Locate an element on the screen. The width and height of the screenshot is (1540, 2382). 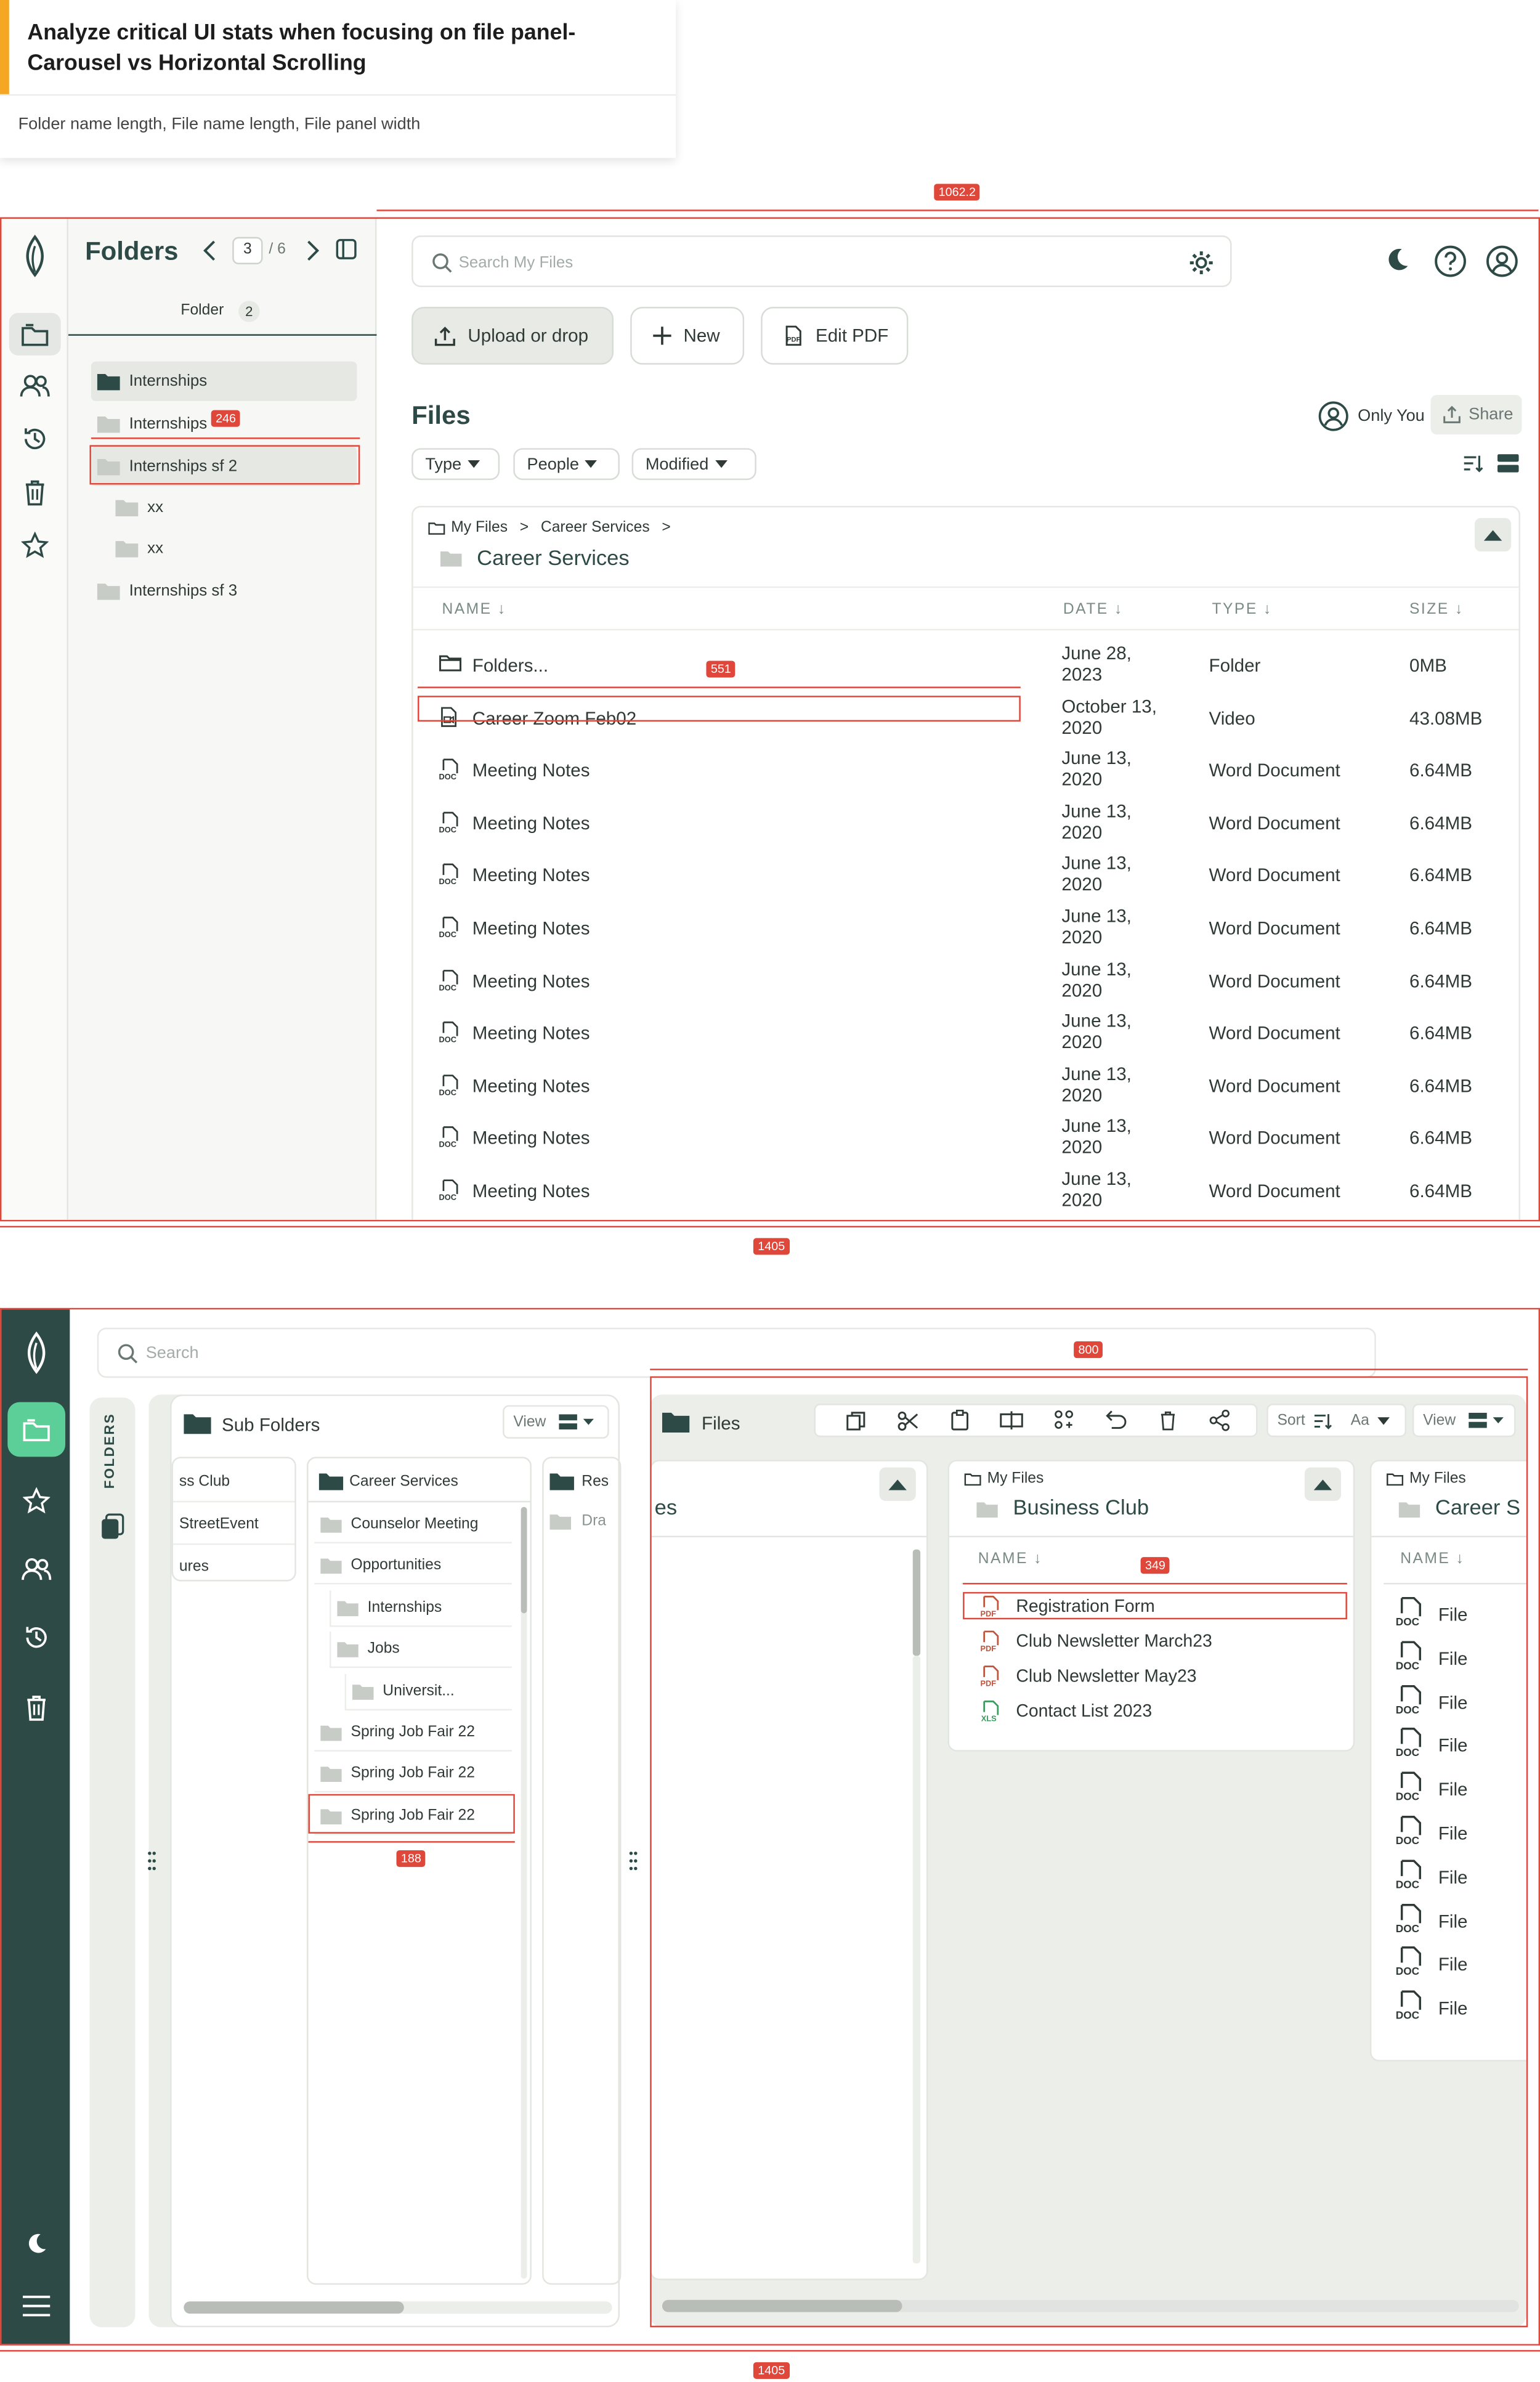
column-3-file-icon is located at coordinates (560, 1521).